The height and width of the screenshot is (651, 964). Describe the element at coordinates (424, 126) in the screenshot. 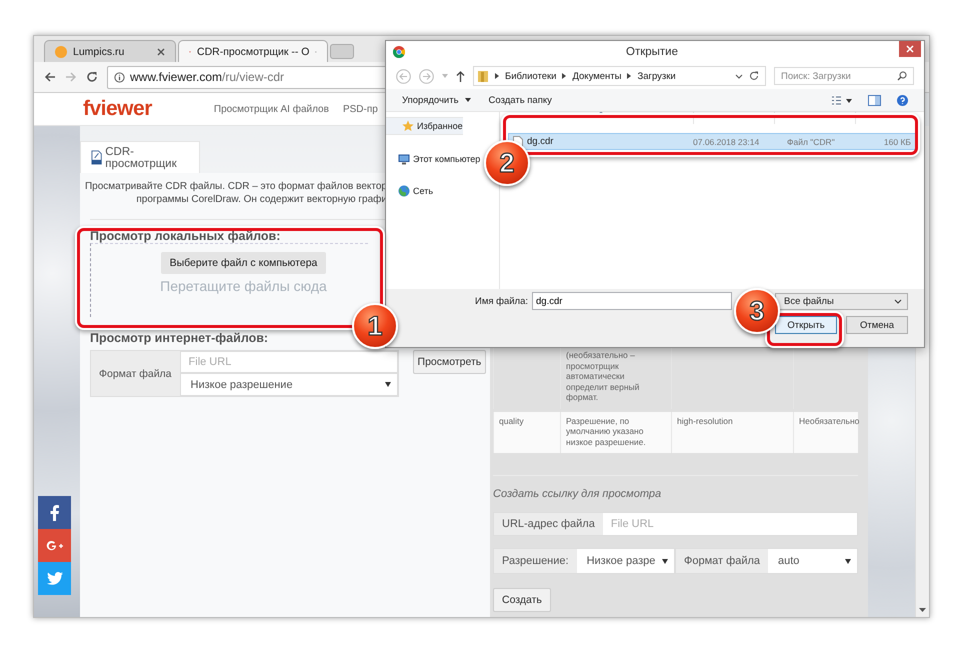

I see `nav-pane-item: Избранное` at that location.